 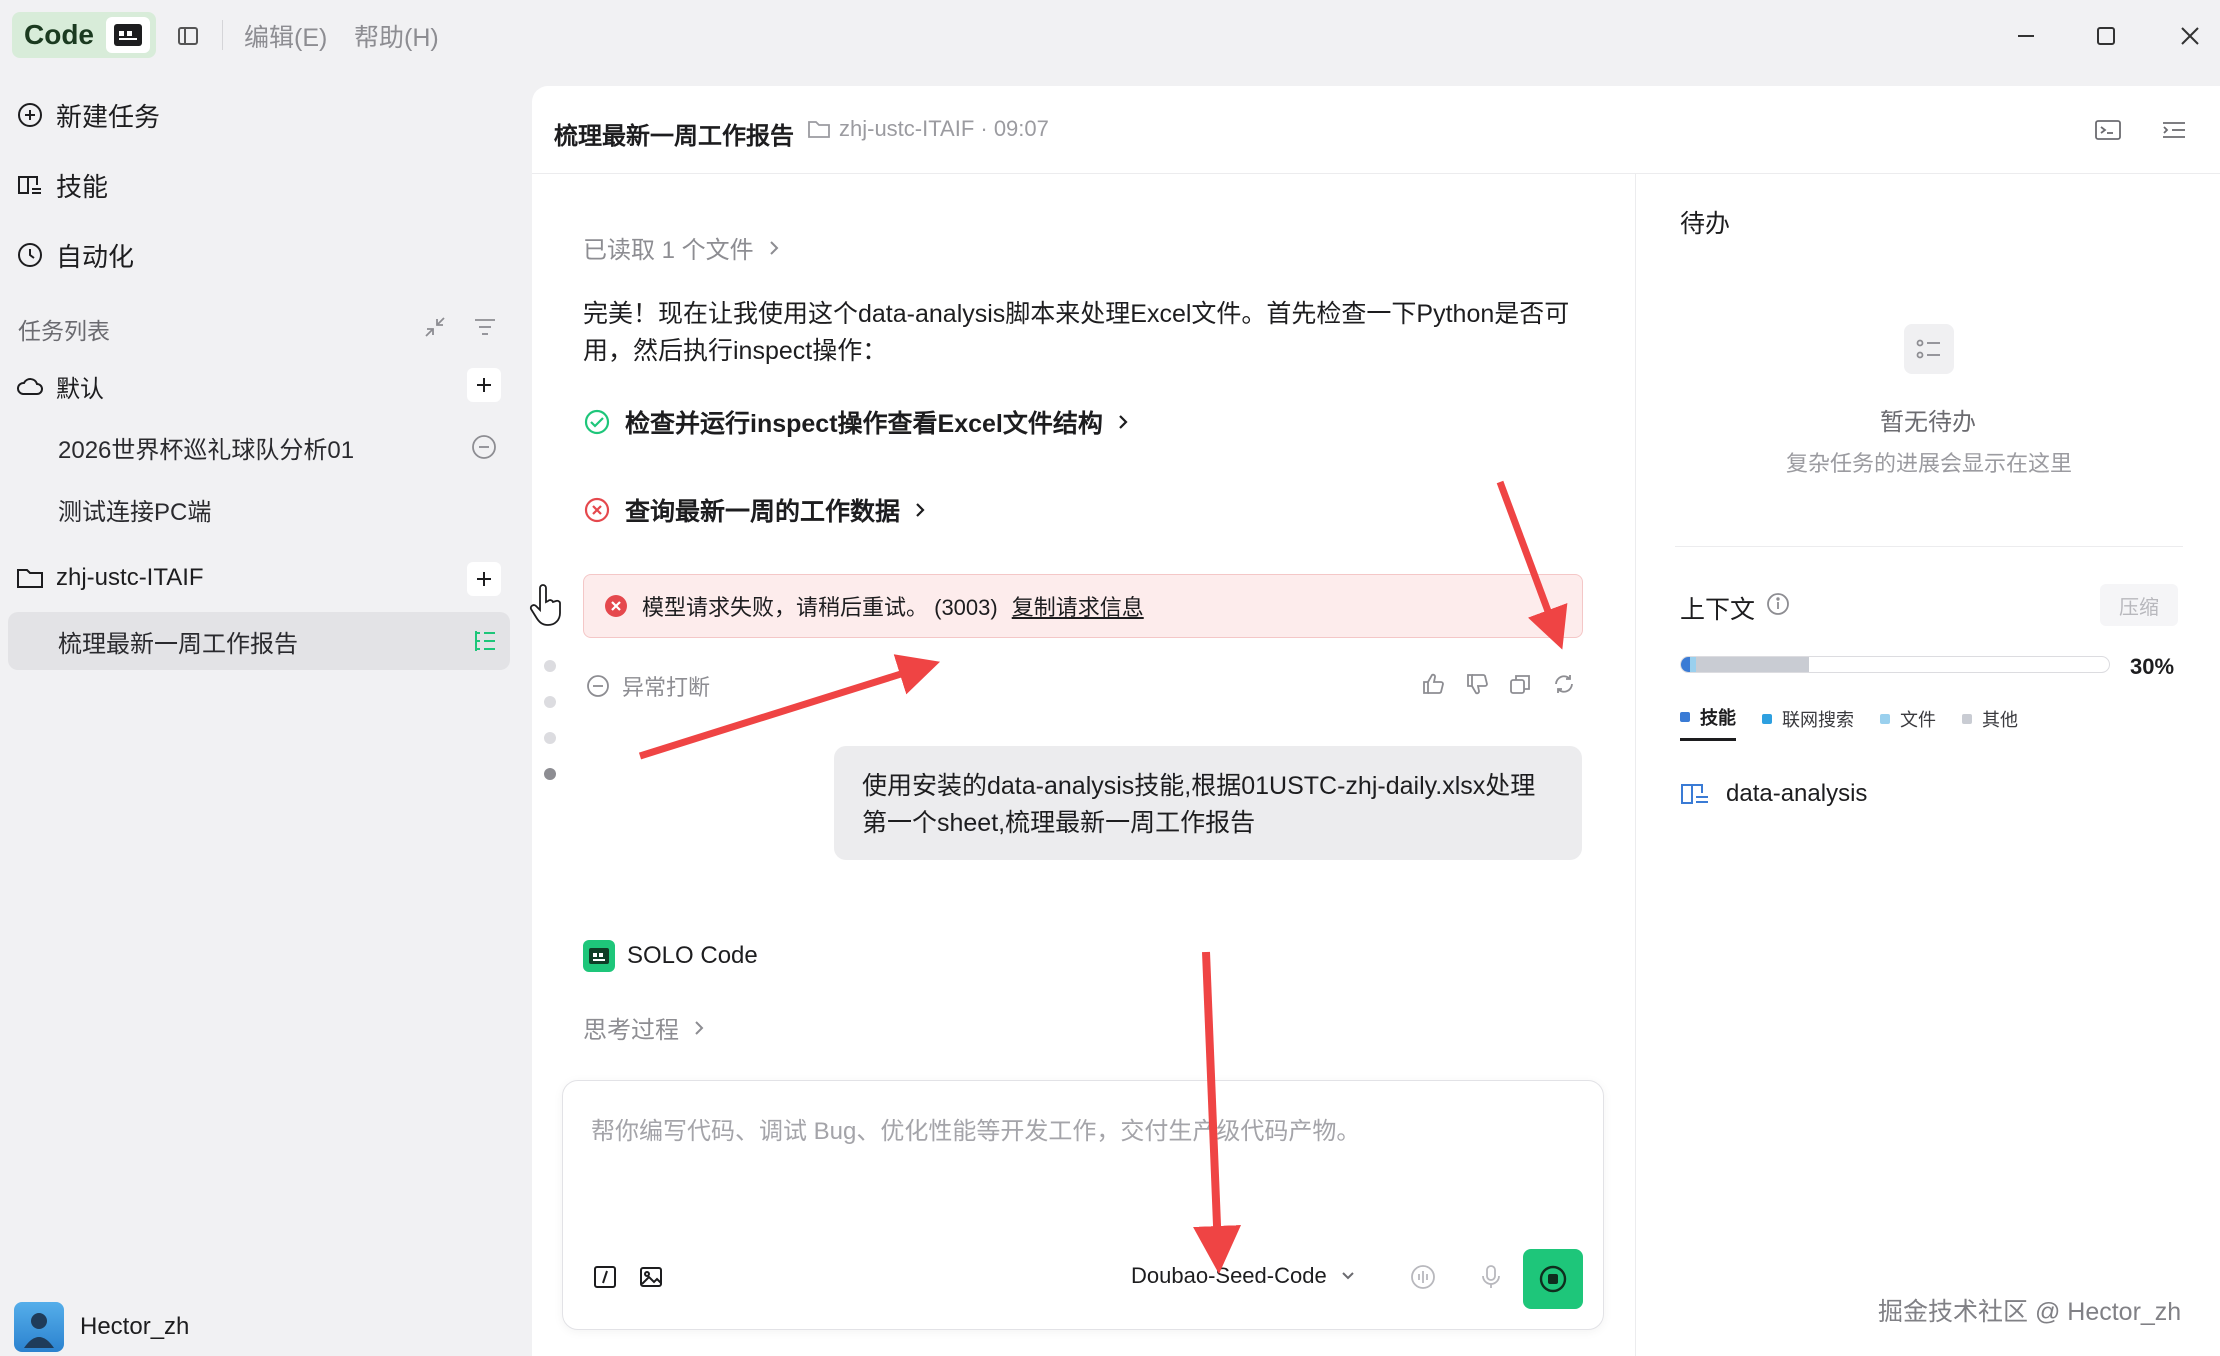 I want to click on menu-edit: 编辑(E), so click(x=285, y=36).